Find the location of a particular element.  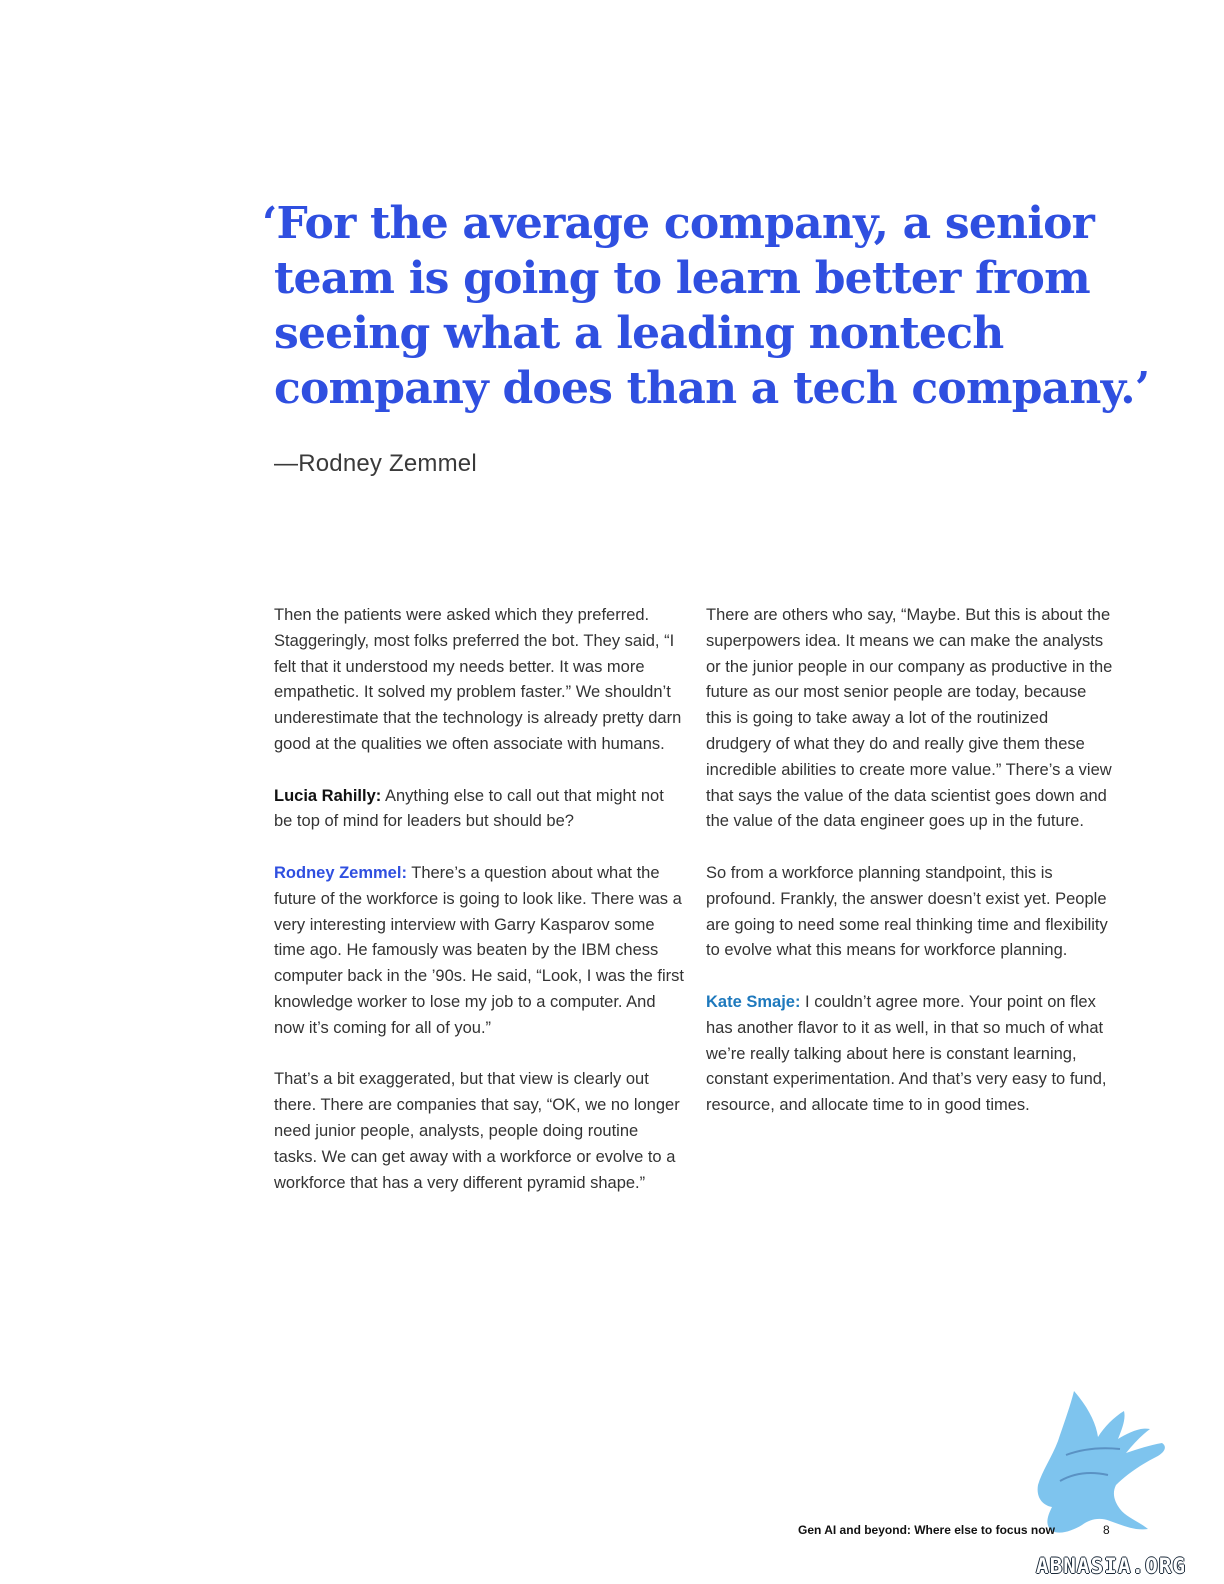

griffin-logo-icon is located at coordinates (1101, 1462).